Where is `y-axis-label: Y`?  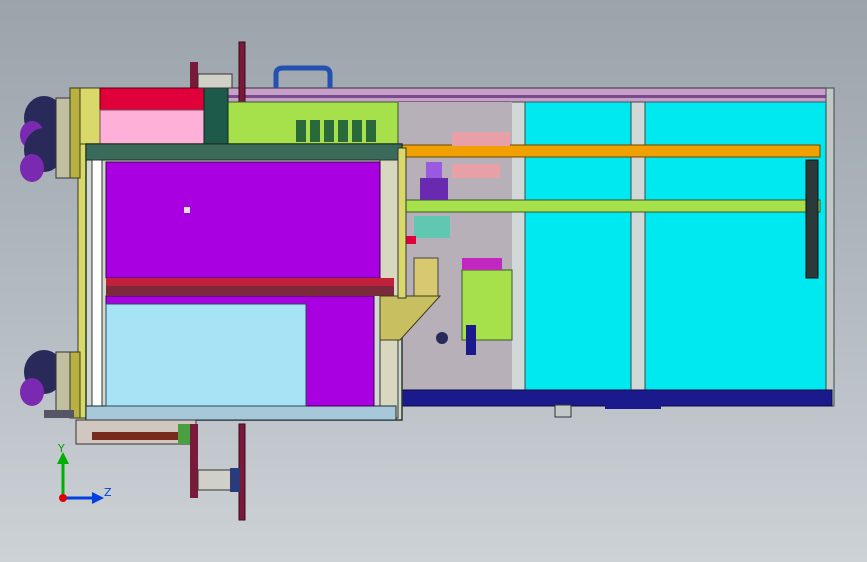 y-axis-label: Y is located at coordinates (61, 448).